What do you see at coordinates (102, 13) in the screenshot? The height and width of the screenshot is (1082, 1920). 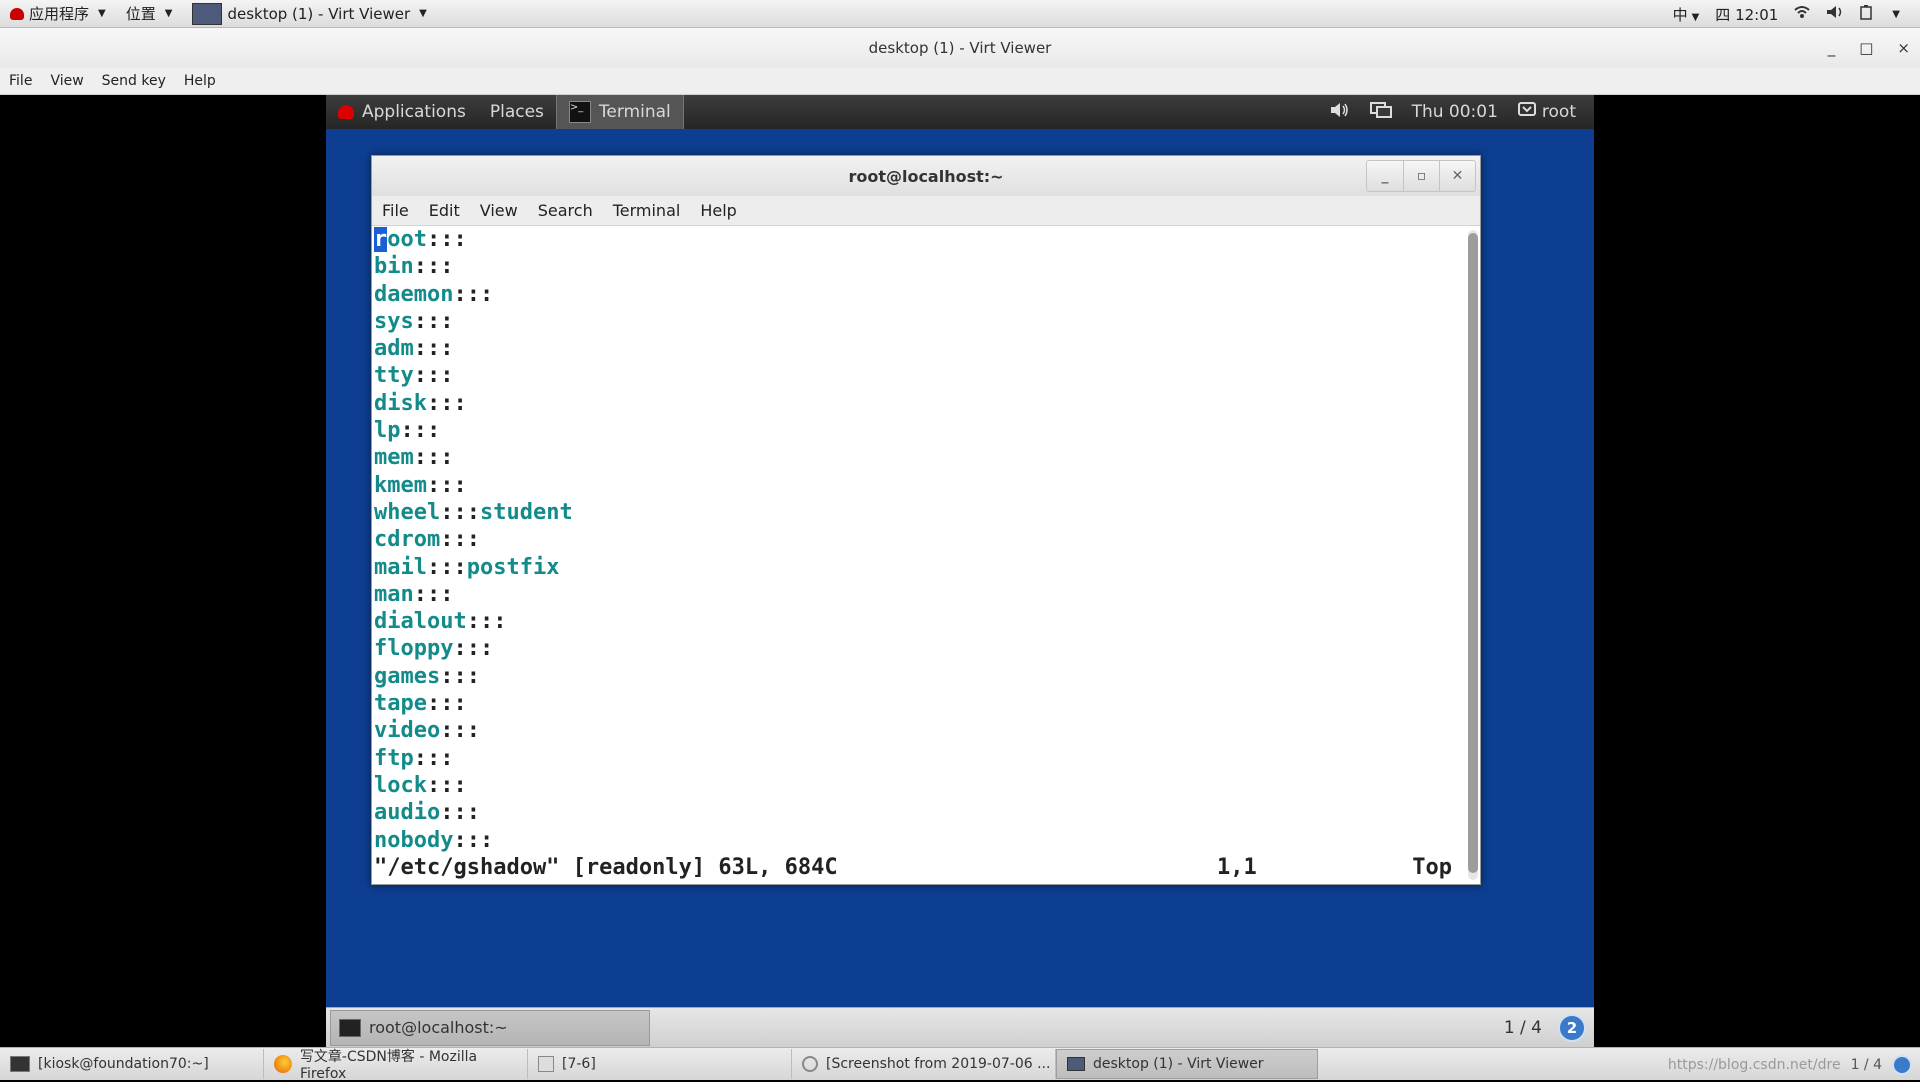 I see `chevron-down-icon: ▼` at bounding box center [102, 13].